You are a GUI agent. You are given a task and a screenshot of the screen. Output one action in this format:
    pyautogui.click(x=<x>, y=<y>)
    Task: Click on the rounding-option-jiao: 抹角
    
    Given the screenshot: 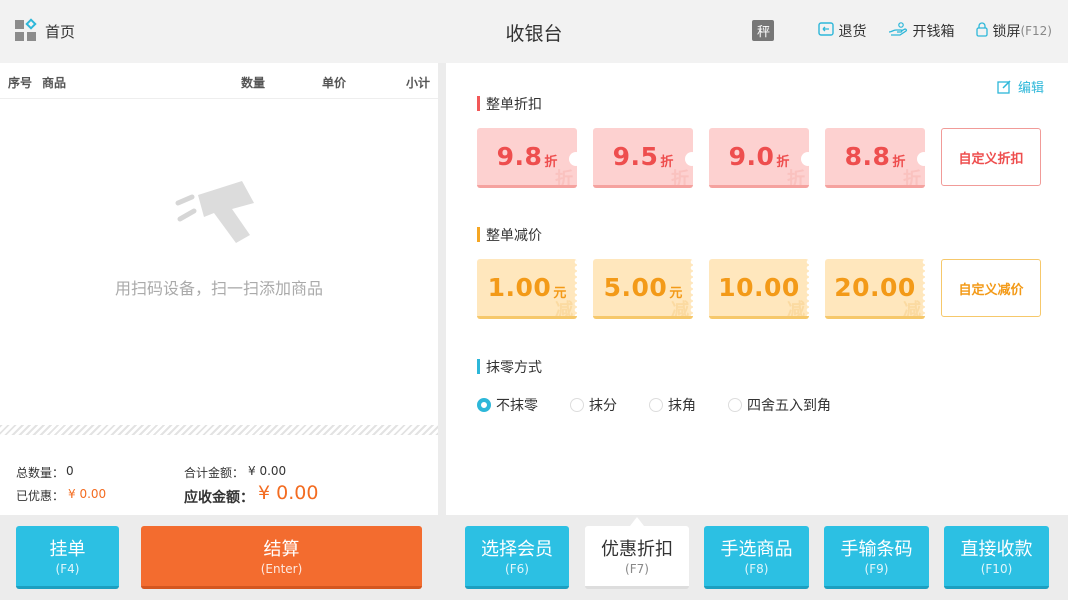 What is the action you would take?
    pyautogui.click(x=672, y=405)
    